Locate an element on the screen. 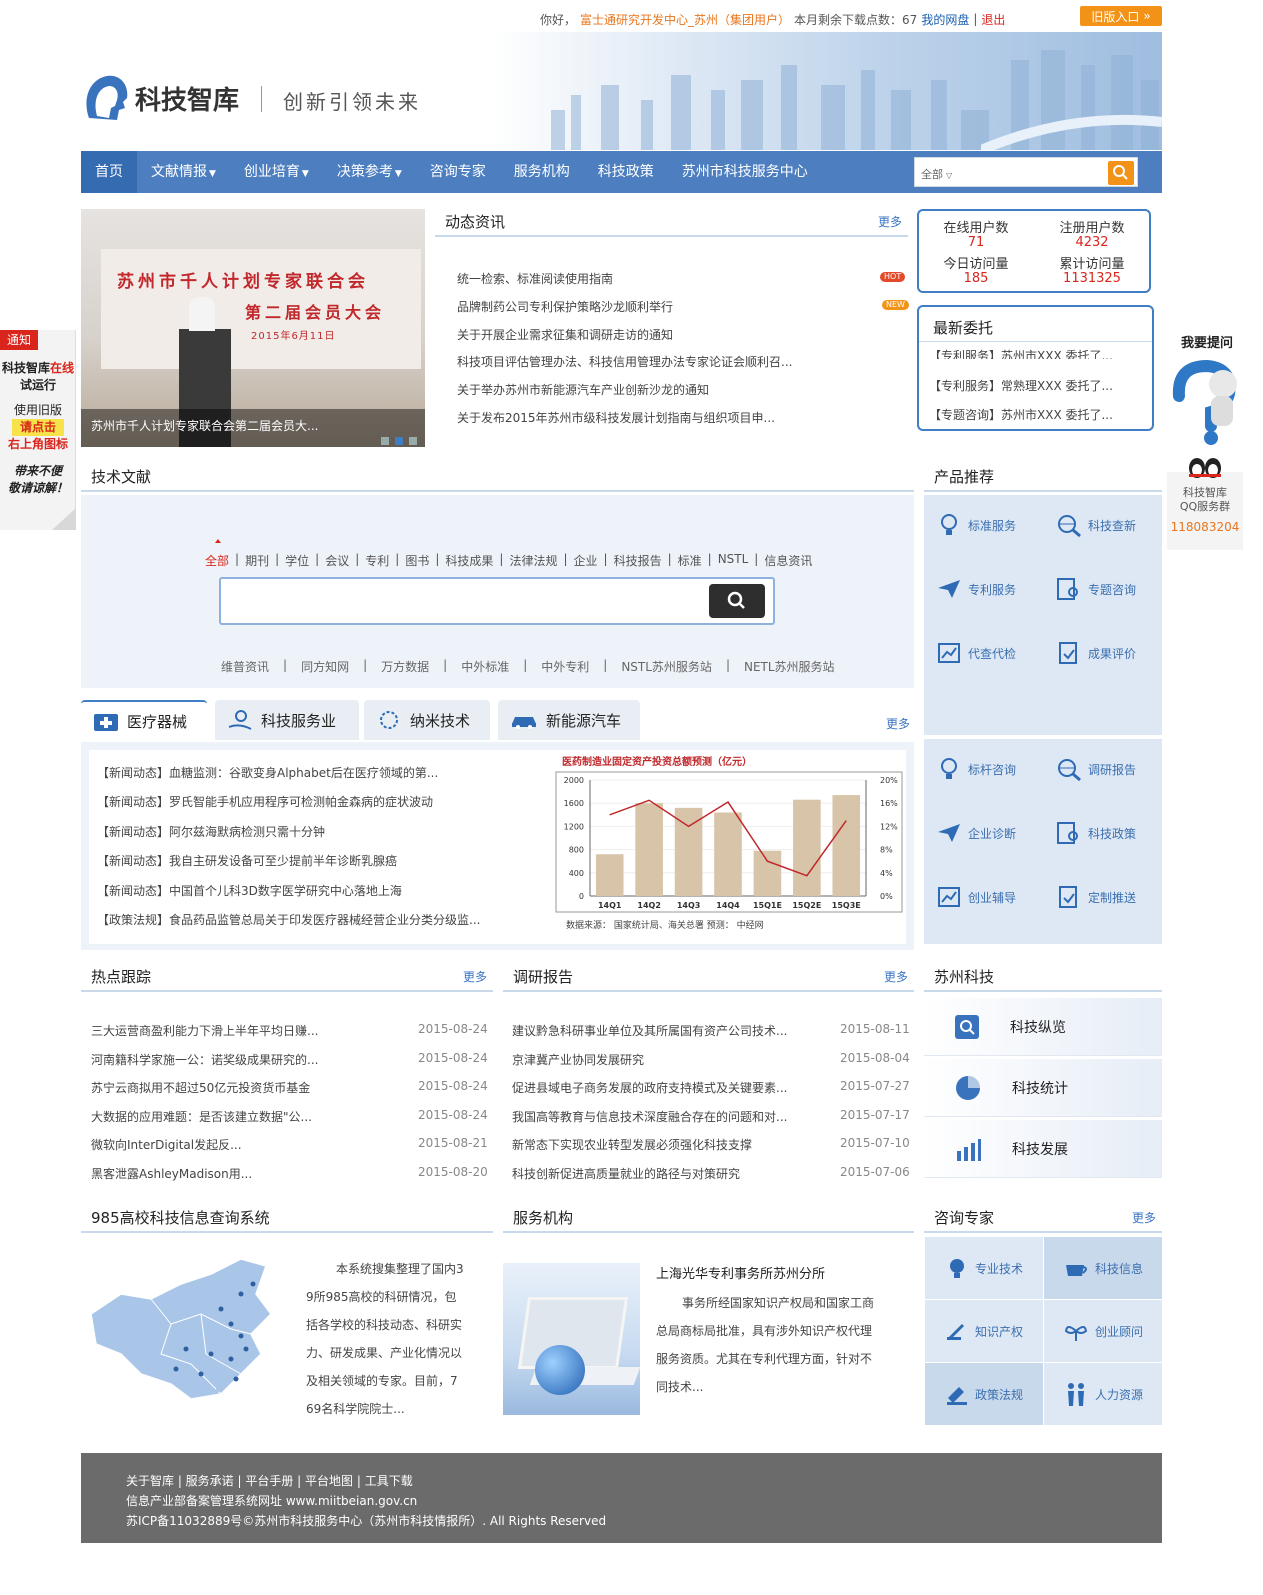 Image resolution: width=1263 pixels, height=1595 pixels. industry-item: 【新闻动态】阿尔兹海默病检测只需十分钟 is located at coordinates (297, 831).